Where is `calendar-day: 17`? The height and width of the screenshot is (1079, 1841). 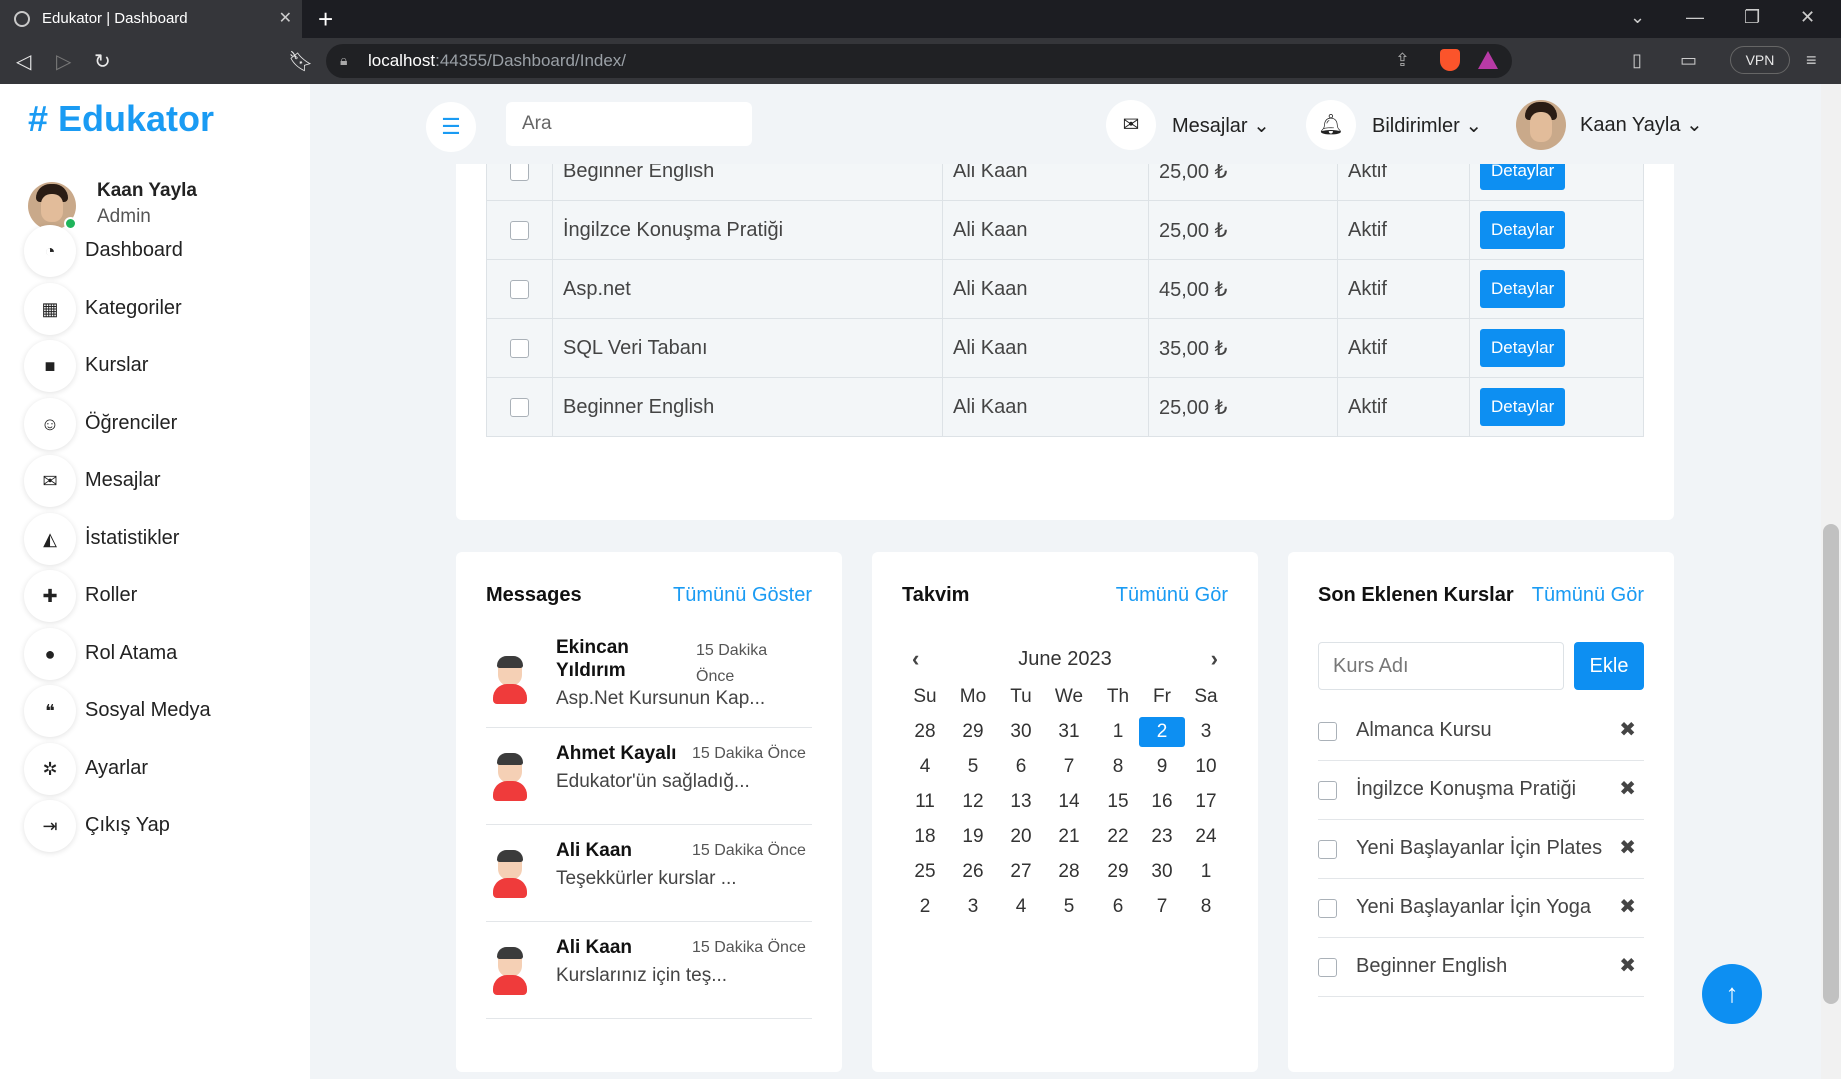 calendar-day: 17 is located at coordinates (1206, 802).